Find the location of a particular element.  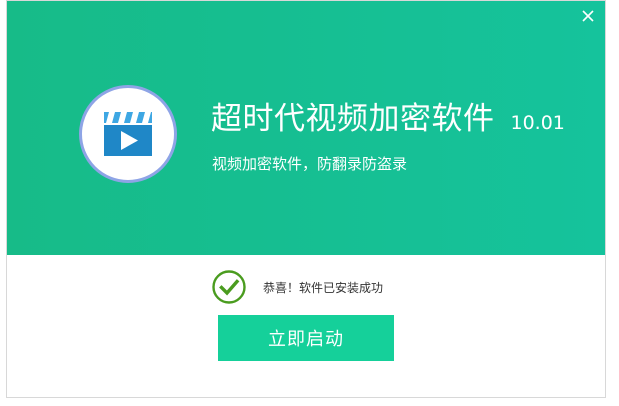

close-button is located at coordinates (588, 16).